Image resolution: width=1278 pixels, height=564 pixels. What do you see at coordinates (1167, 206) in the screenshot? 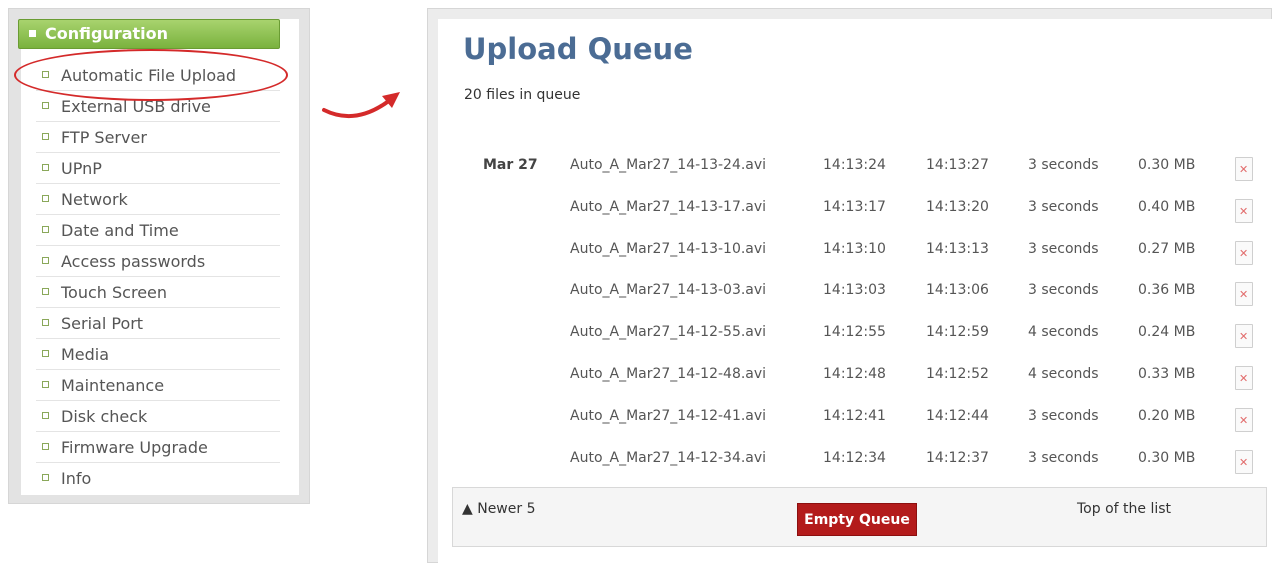
I see `row-size: 0.40 MB` at bounding box center [1167, 206].